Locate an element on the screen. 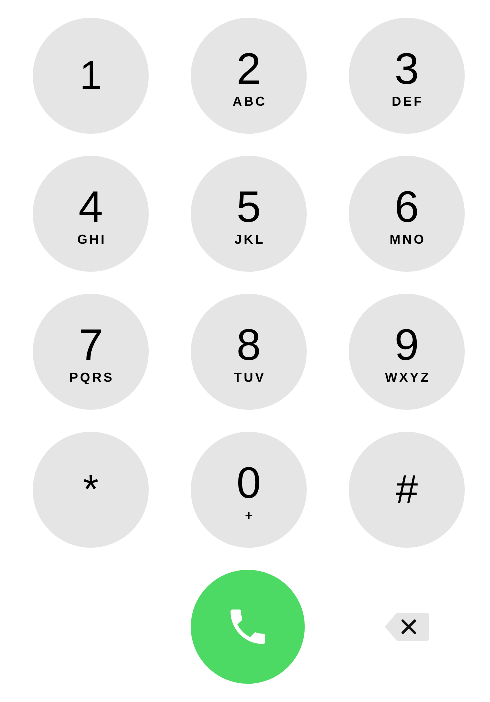 Image resolution: width=490 pixels, height=702 pixels. backspace-icon is located at coordinates (407, 627).